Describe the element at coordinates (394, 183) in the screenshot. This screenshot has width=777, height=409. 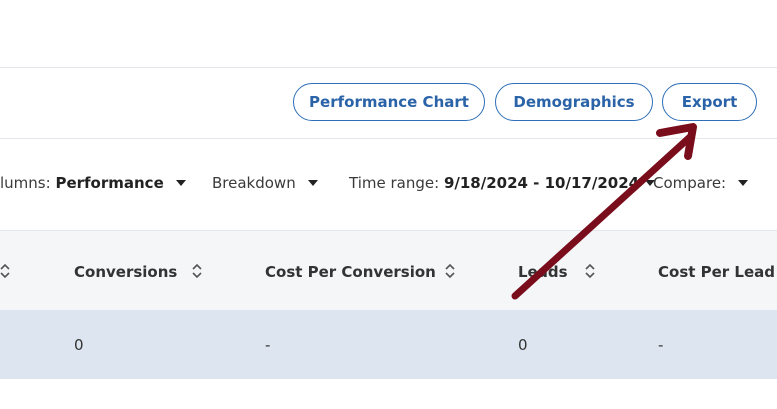
I see `time-range-label: Time range:` at that location.